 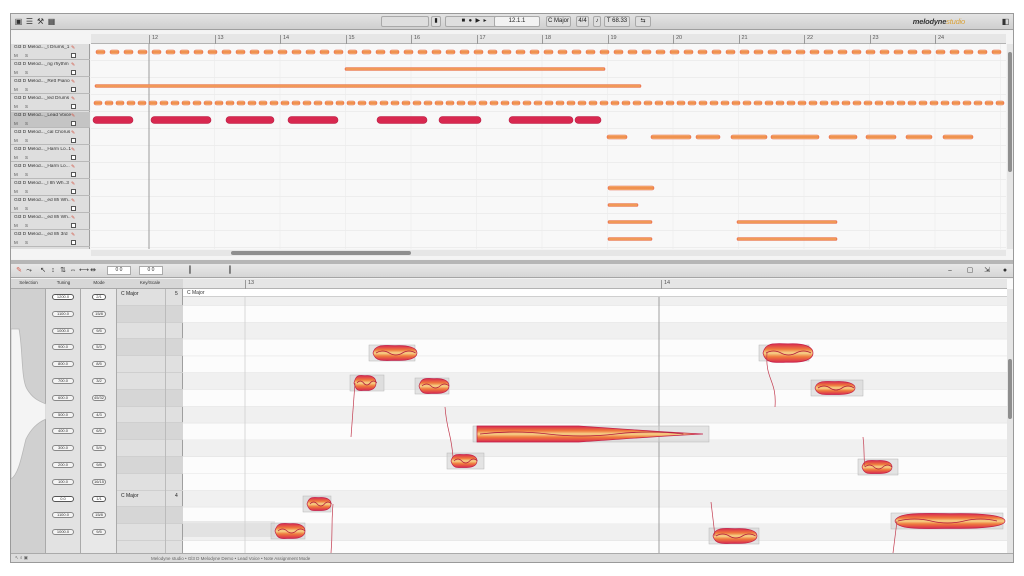 I want to click on loop-toggle, so click(x=405, y=21).